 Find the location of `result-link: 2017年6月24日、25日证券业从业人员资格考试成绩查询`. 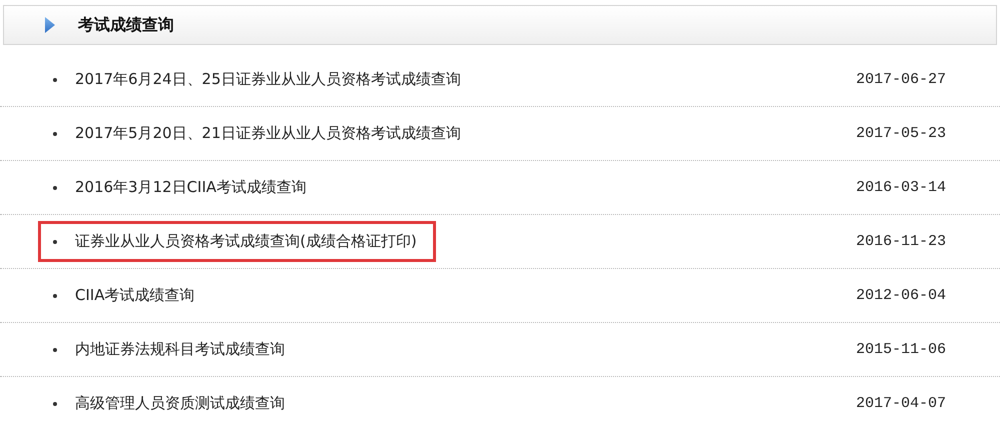

result-link: 2017年6月24日、25日证券业从业人员资格考试成绩查询 is located at coordinates (268, 79).